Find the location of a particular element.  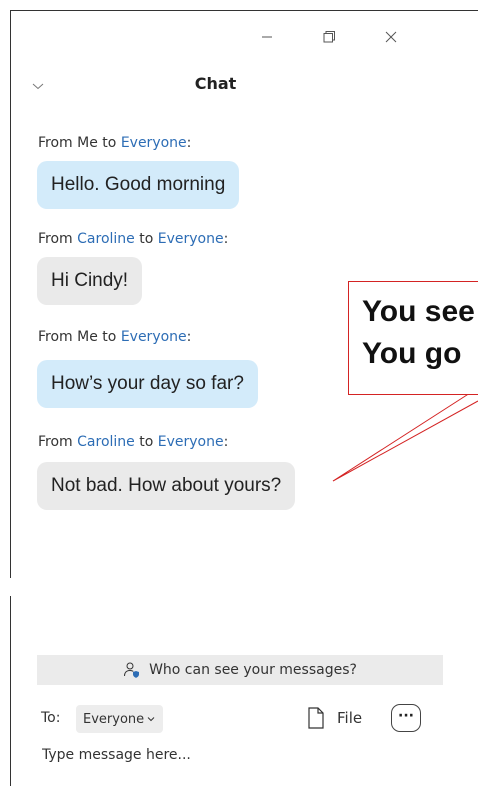

window-controls is located at coordinates (330, 37).